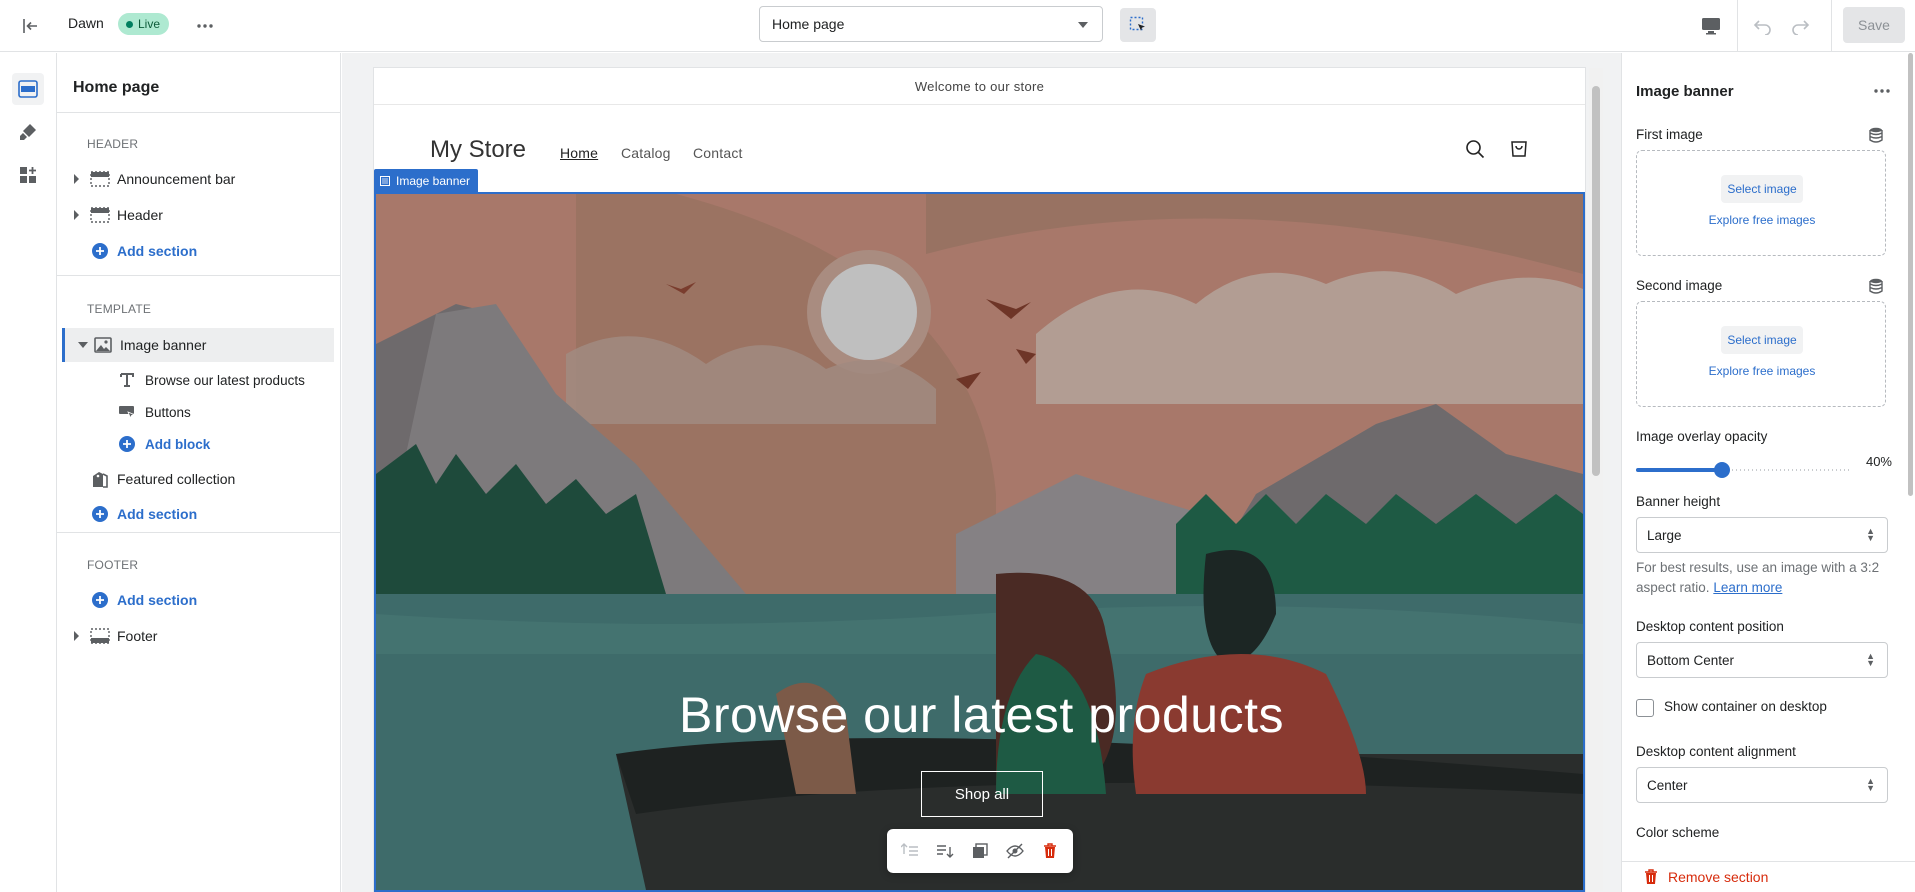 The height and width of the screenshot is (892, 1915). Describe the element at coordinates (1519, 149) in the screenshot. I see `cart-icon` at that location.